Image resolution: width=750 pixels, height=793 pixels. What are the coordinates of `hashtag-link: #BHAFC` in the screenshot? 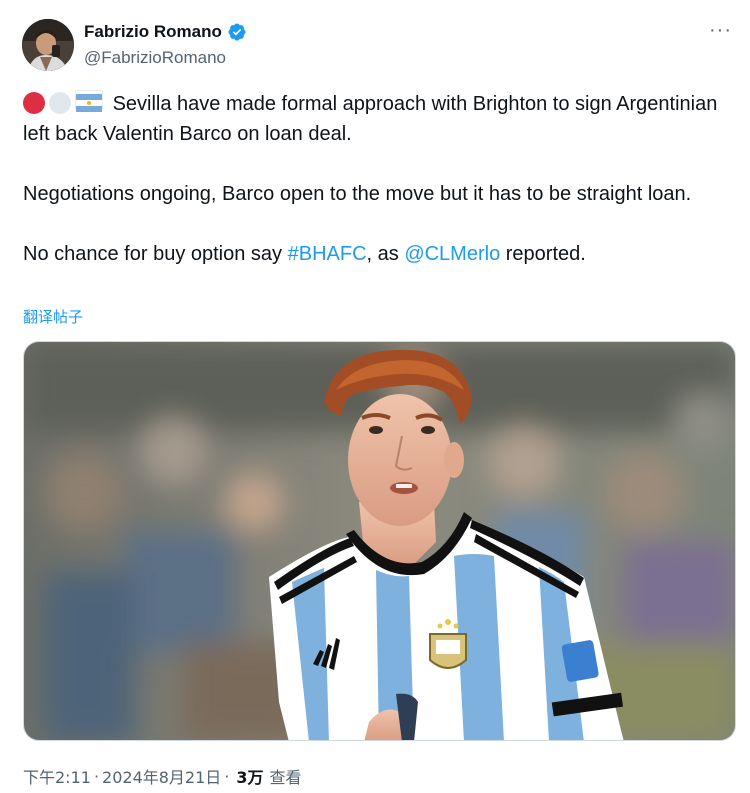 It's located at (327, 254).